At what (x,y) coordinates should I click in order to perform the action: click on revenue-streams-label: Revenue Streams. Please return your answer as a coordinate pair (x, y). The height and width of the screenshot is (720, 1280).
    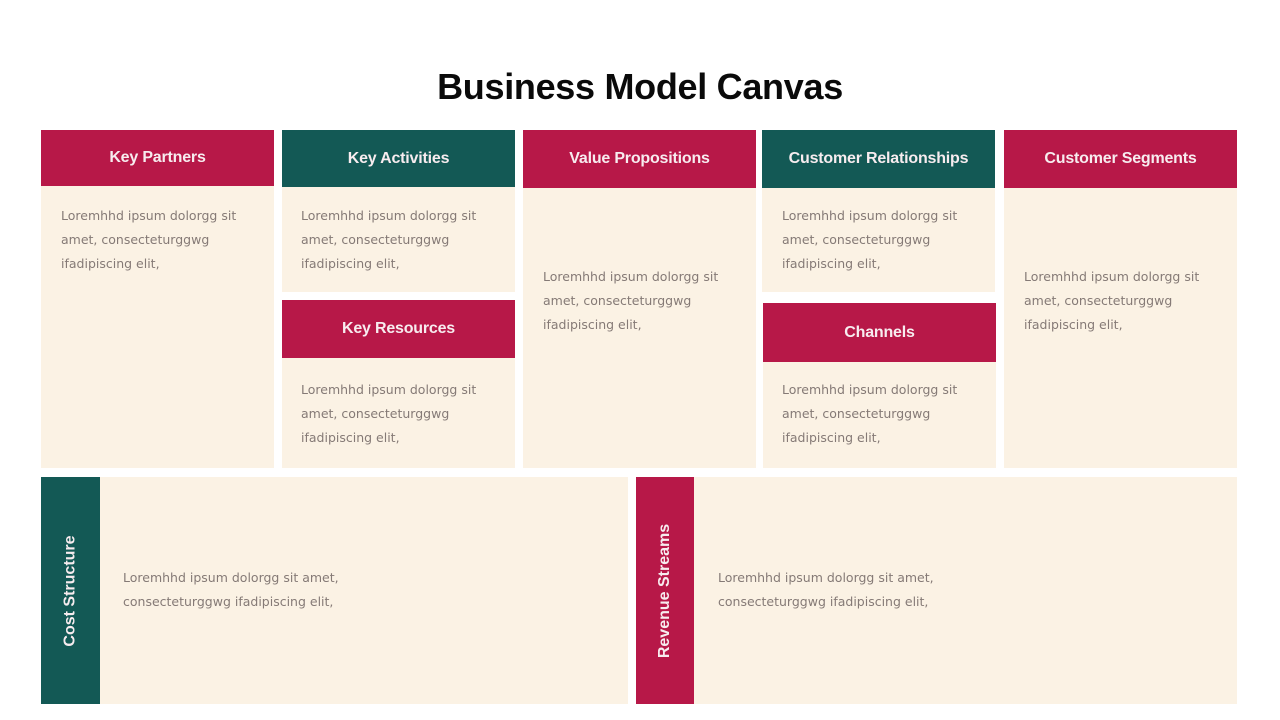
    Looking at the image, I should click on (665, 590).